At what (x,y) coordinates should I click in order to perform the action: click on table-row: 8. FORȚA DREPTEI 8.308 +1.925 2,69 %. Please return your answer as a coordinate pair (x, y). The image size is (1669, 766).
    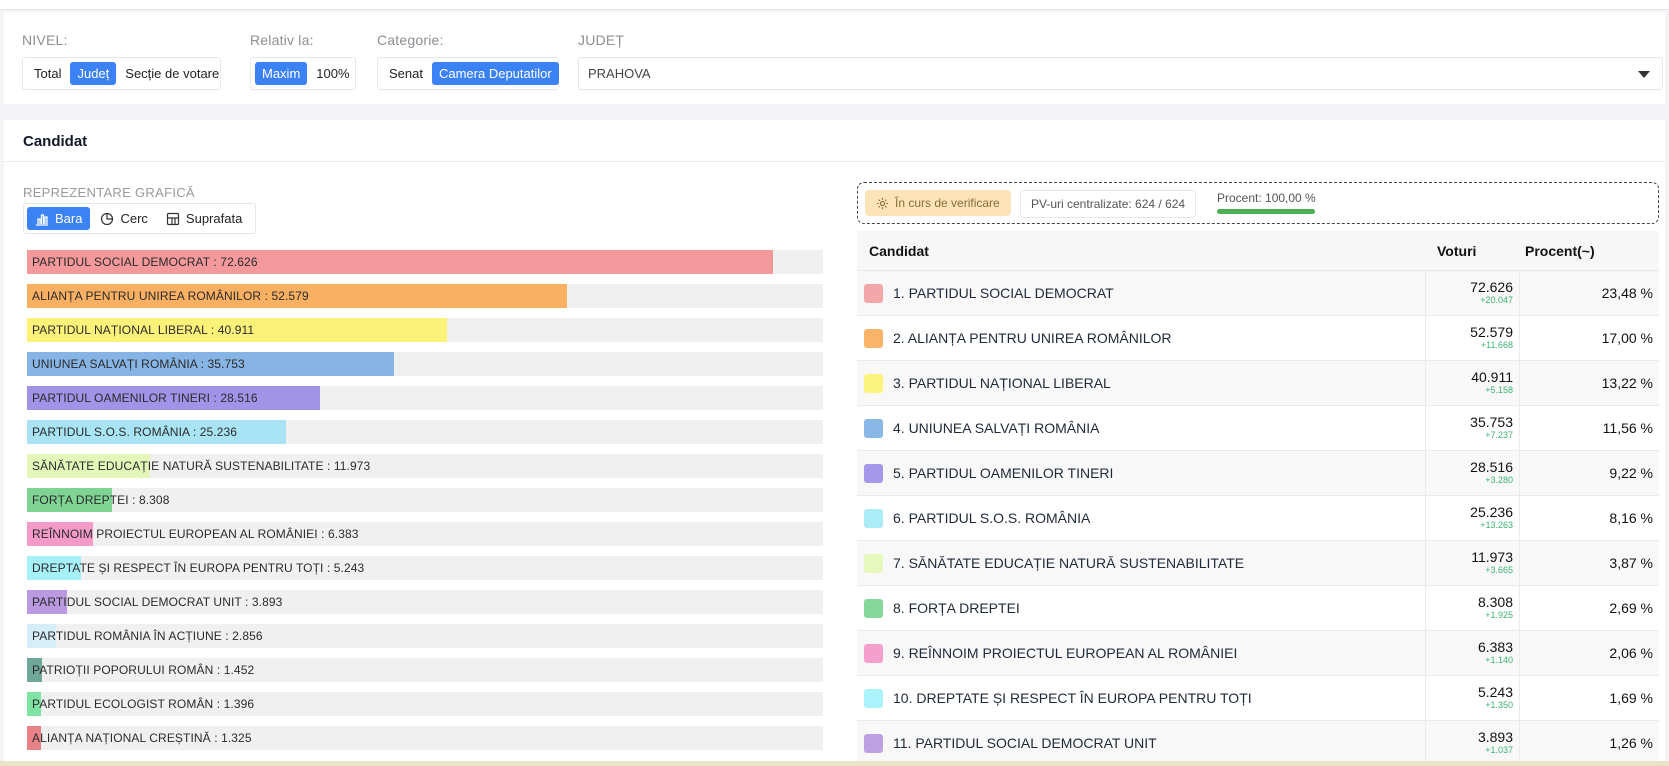
    Looking at the image, I should click on (1258, 608).